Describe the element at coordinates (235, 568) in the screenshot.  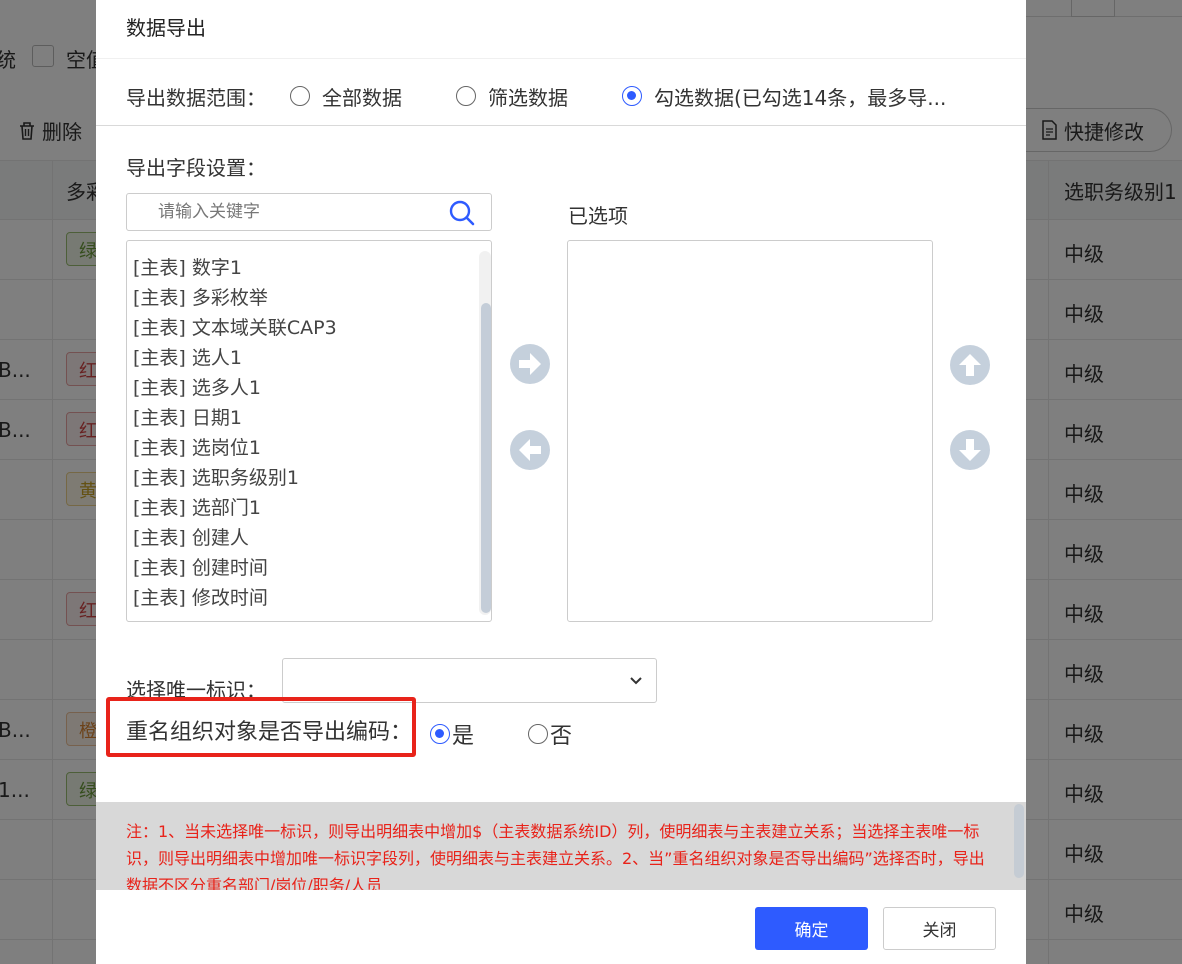
I see `field-list-item: [主表] 创建时间` at that location.